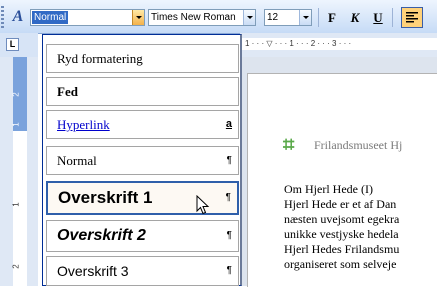  Describe the element at coordinates (142, 271) in the screenshot. I see `style-item-heading-3: Overskrift 3 ¶` at that location.